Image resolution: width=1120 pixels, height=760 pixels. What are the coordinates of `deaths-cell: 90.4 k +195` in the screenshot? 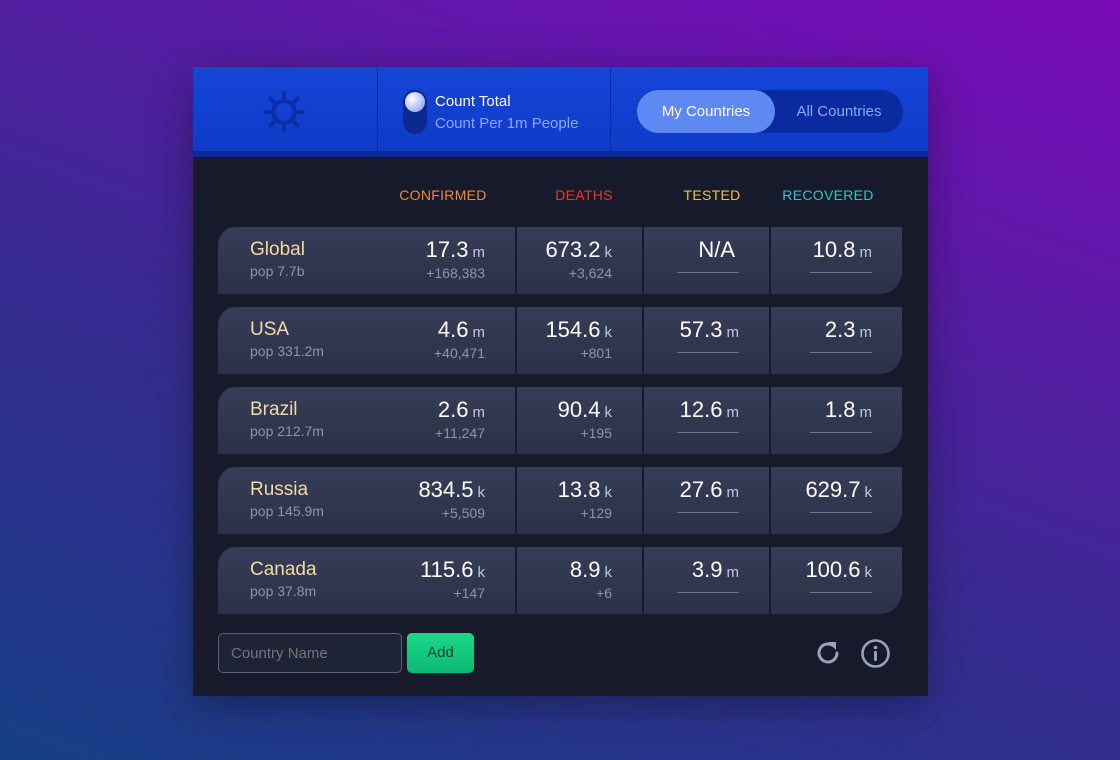 It's located at (579, 420).